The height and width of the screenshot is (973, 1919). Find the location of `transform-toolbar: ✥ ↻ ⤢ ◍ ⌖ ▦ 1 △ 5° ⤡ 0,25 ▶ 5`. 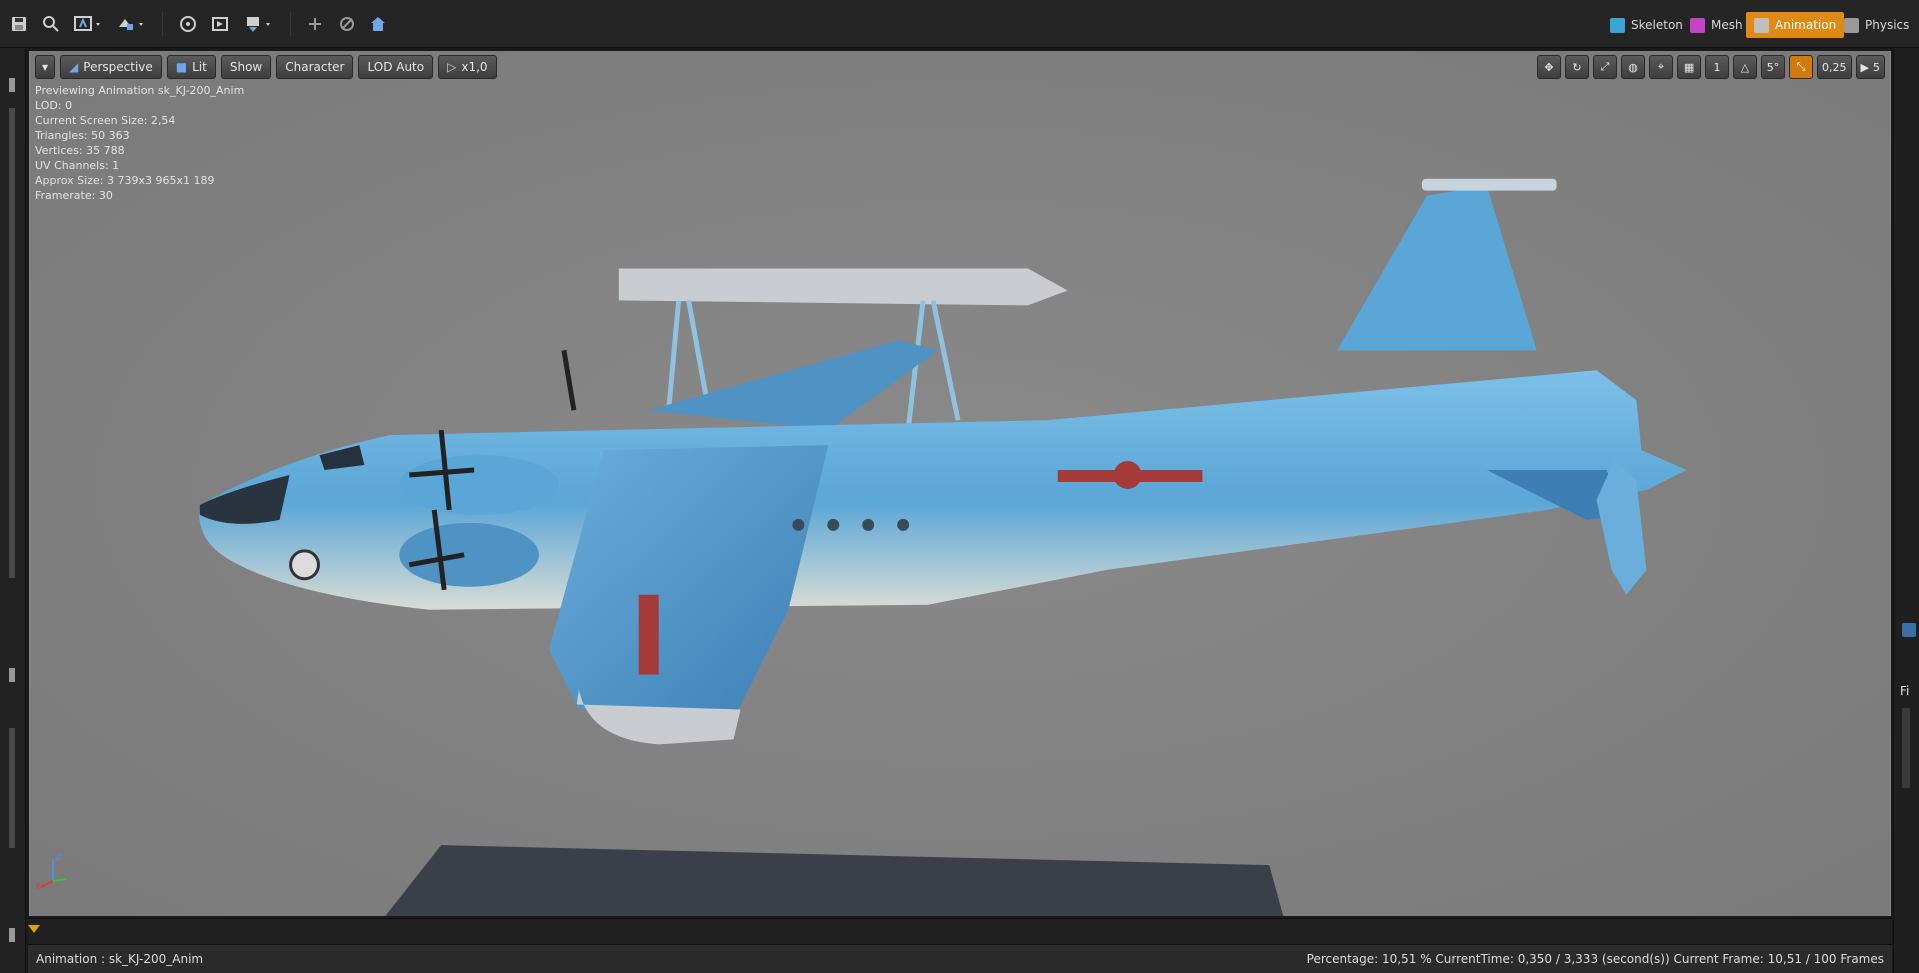

transform-toolbar: ✥ ↻ ⤢ ◍ ⌖ ▦ 1 △ 5° ⤡ 0,25 ▶ 5 is located at coordinates (1711, 67).